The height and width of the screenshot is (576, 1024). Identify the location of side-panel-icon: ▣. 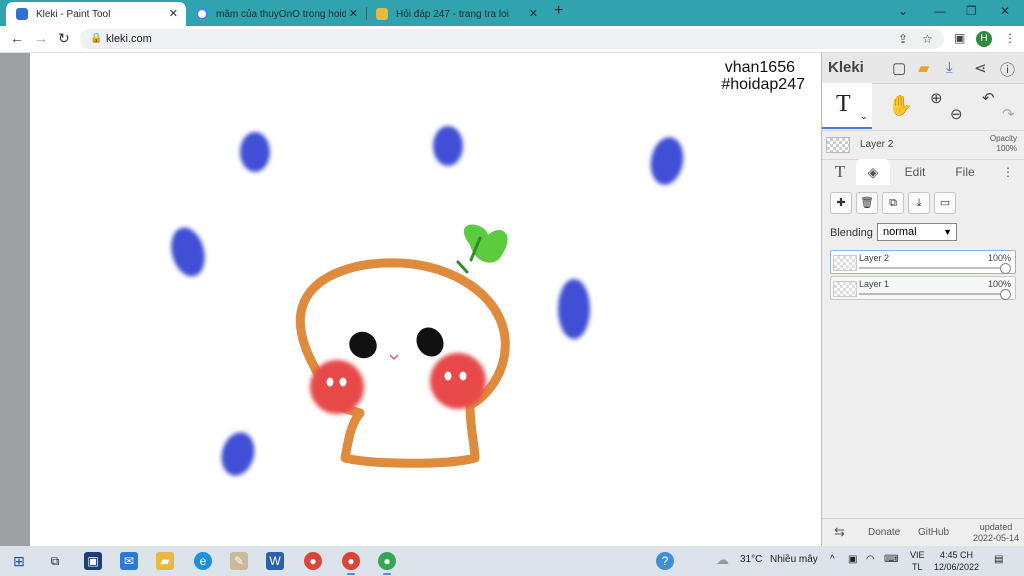
(959, 38).